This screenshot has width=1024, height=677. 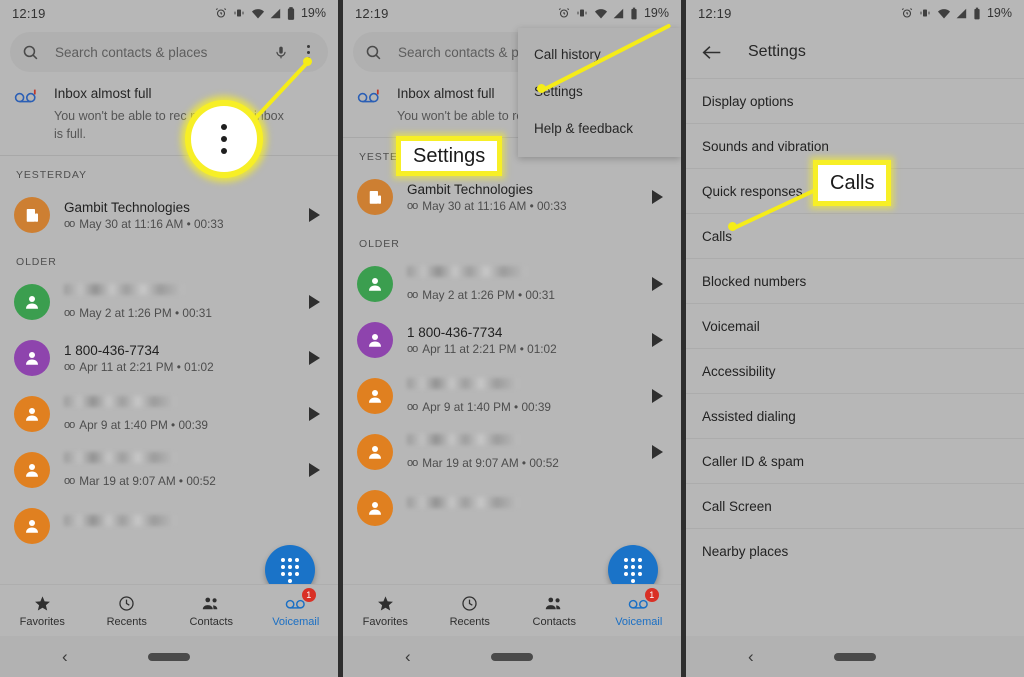 I want to click on alarm-icon, so click(x=221, y=13).